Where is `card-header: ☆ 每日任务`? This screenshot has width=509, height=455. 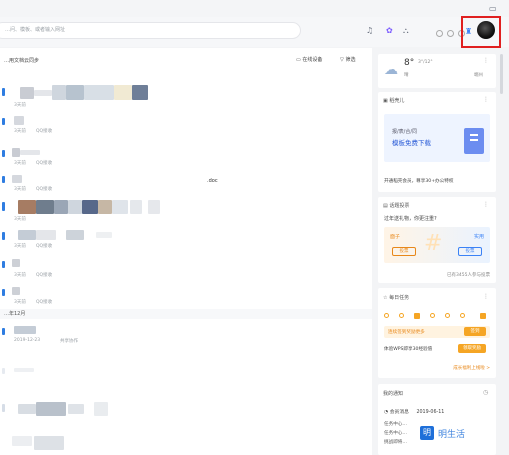
card-header: ☆ 每日任务 is located at coordinates (396, 298).